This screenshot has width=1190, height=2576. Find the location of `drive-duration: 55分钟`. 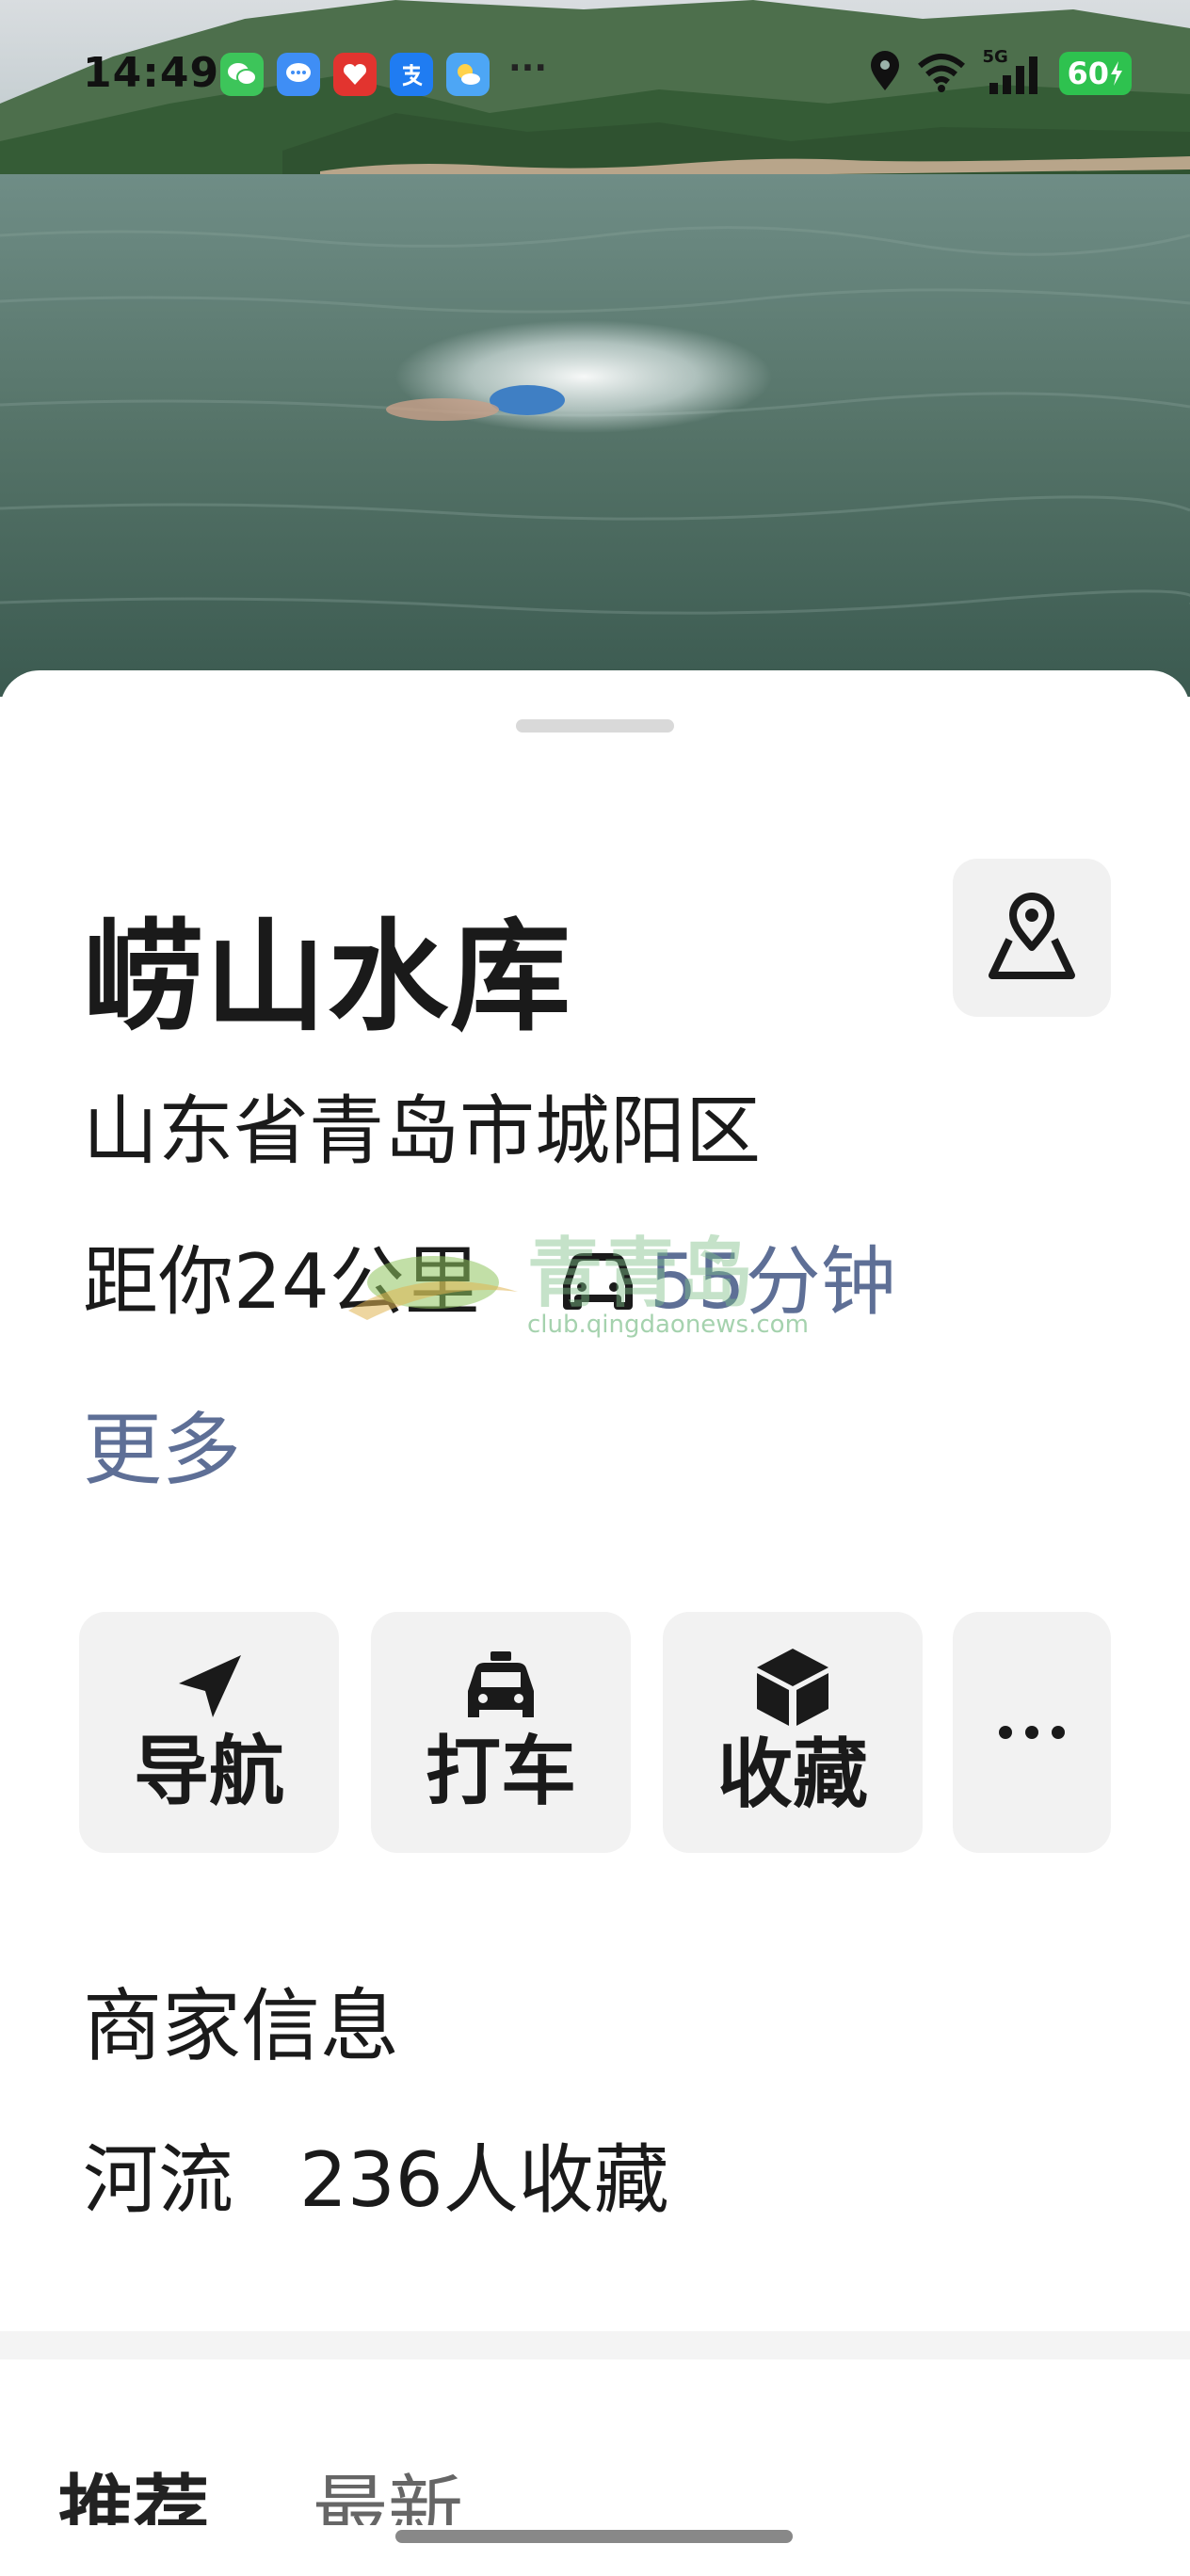

drive-duration: 55分钟 is located at coordinates (772, 1282).